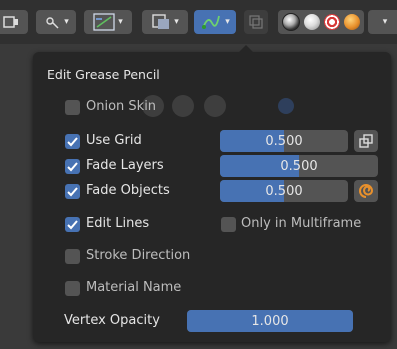 This screenshot has width=397, height=349. Describe the element at coordinates (72, 256) in the screenshot. I see `stroke-direction-checkbox` at that location.